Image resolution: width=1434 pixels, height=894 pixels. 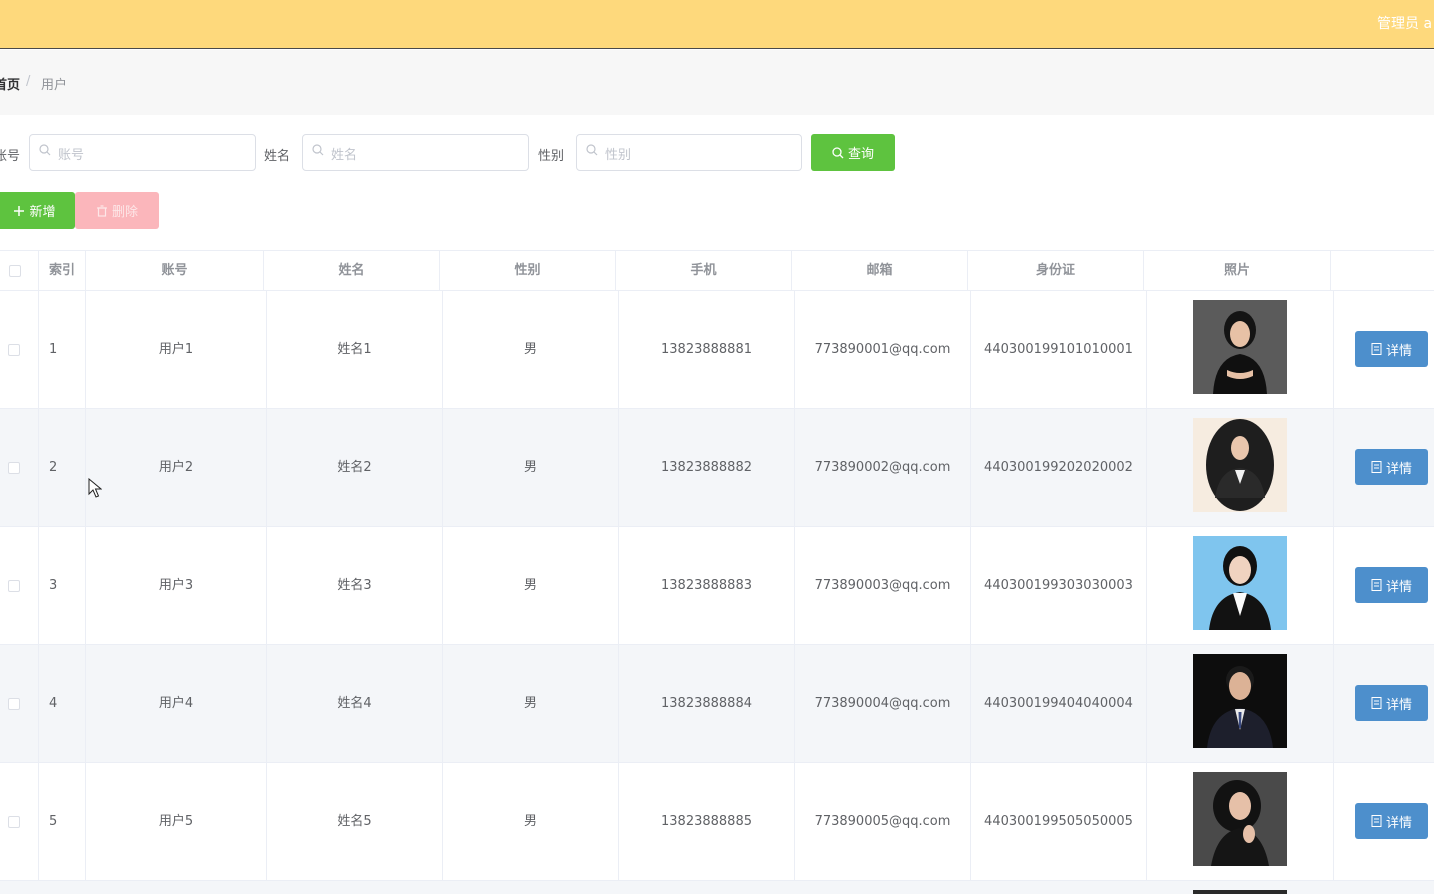 What do you see at coordinates (352, 271) in the screenshot?
I see `column-header-name: 姓名` at bounding box center [352, 271].